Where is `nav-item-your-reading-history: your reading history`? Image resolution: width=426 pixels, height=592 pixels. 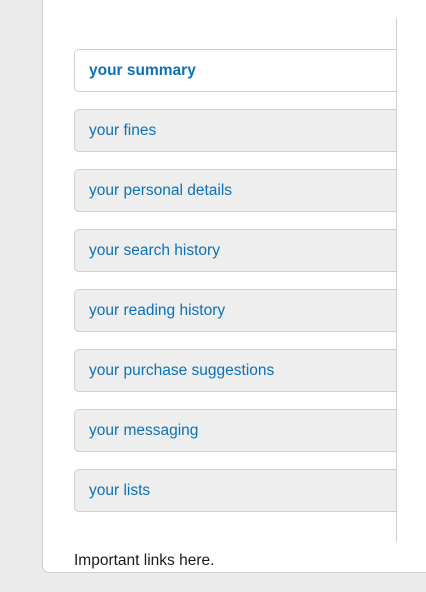 nav-item-your-reading-history: your reading history is located at coordinates (235, 310).